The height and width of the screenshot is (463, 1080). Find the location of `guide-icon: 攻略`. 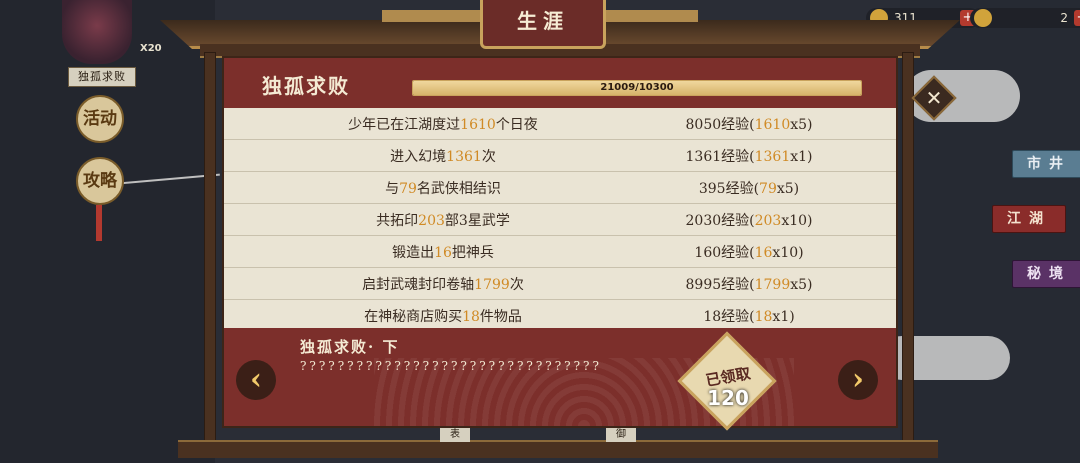

guide-icon: 攻略 is located at coordinates (100, 181).